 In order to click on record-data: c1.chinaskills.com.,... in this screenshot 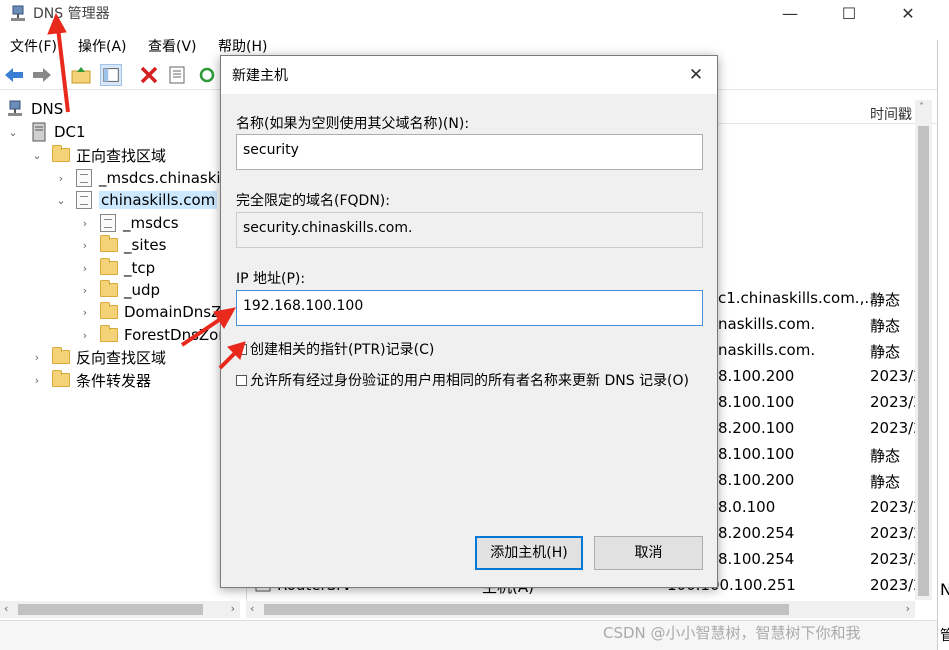, I will do `click(798, 298)`.